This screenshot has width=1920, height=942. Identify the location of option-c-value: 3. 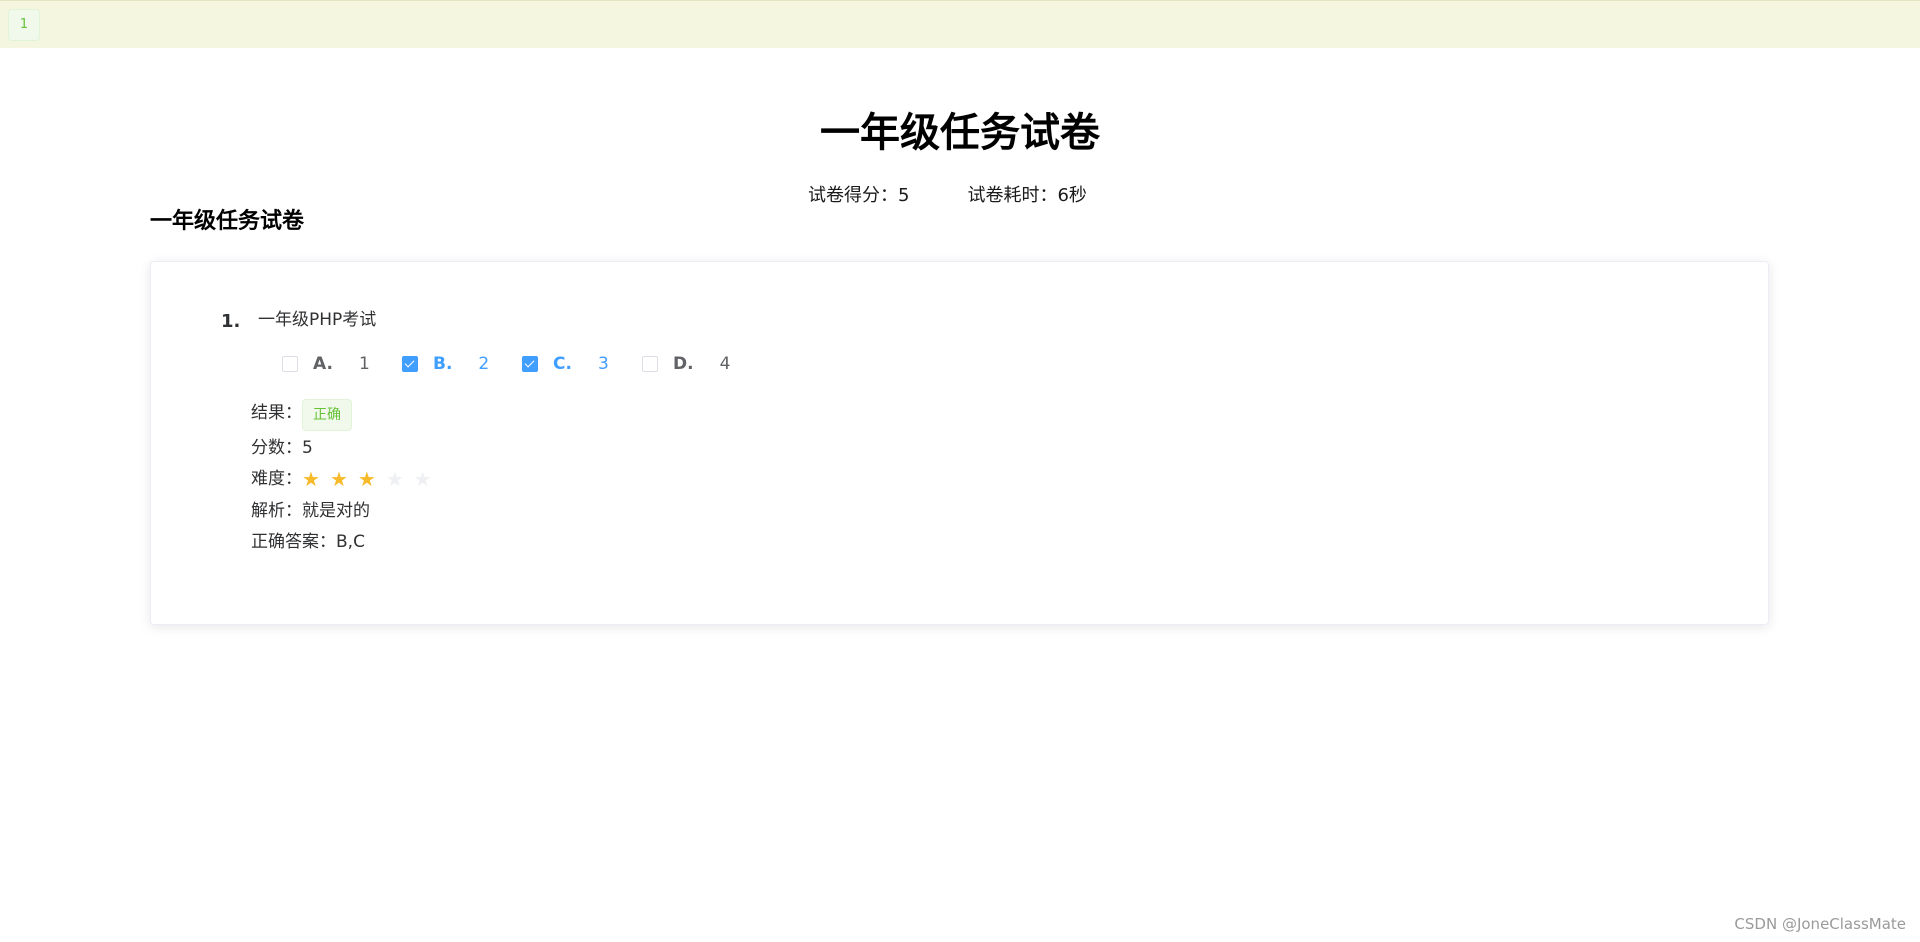
(603, 364).